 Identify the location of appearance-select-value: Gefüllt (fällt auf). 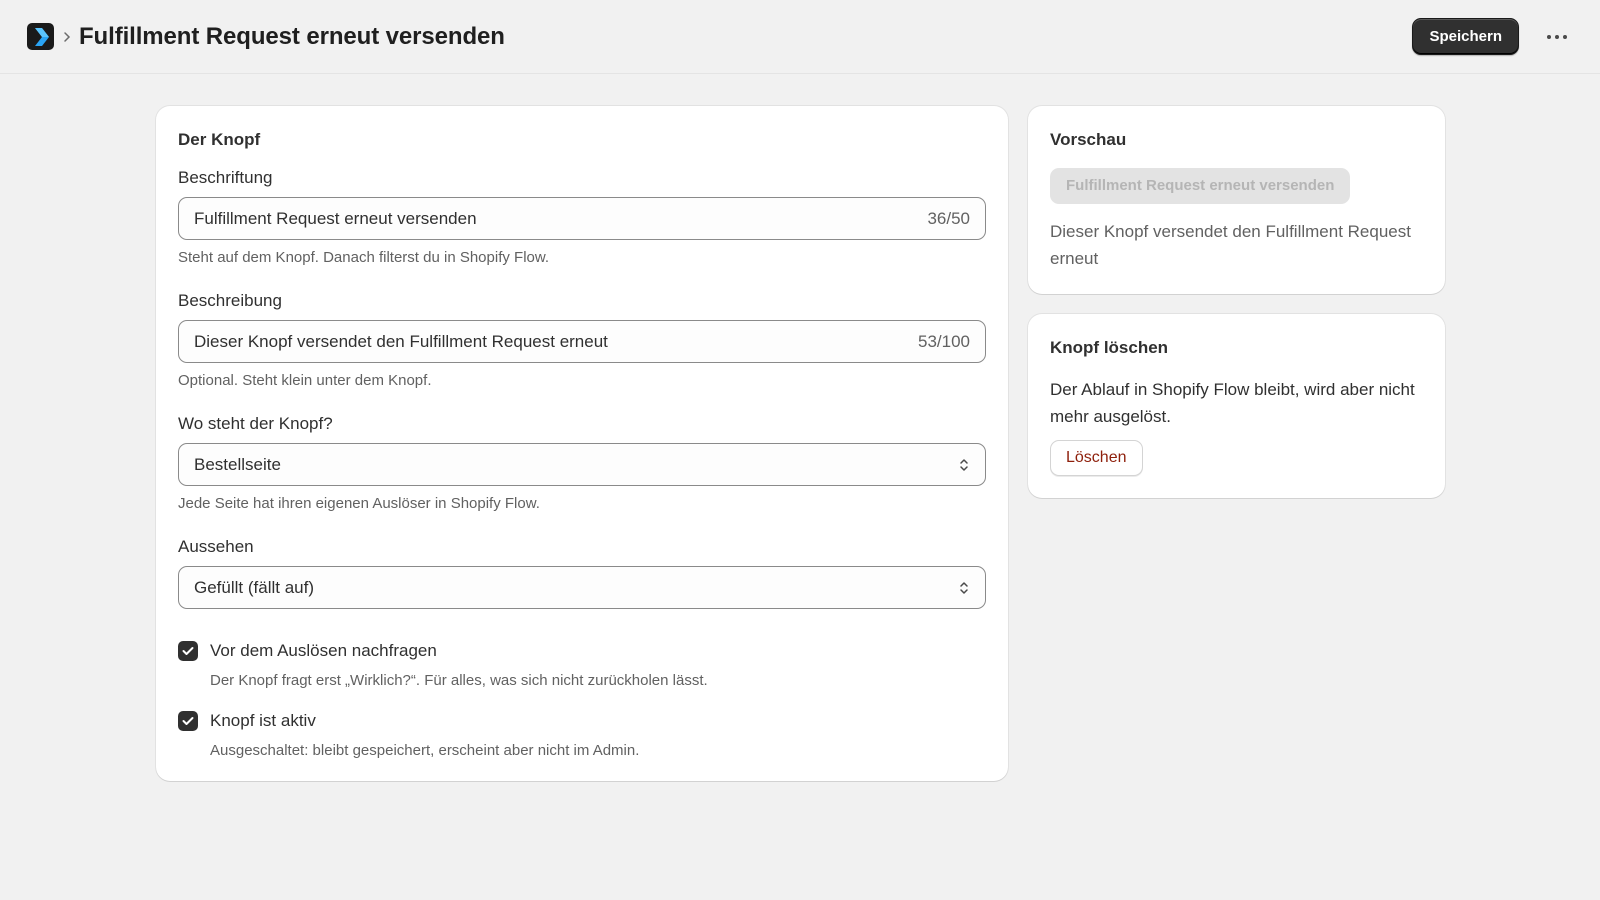
(254, 587).